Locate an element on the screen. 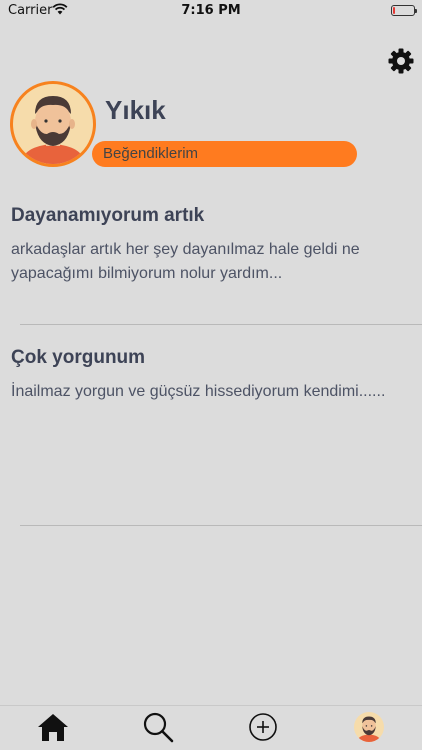  status-bar: Carrier 7:16 PM is located at coordinates (211, 11).